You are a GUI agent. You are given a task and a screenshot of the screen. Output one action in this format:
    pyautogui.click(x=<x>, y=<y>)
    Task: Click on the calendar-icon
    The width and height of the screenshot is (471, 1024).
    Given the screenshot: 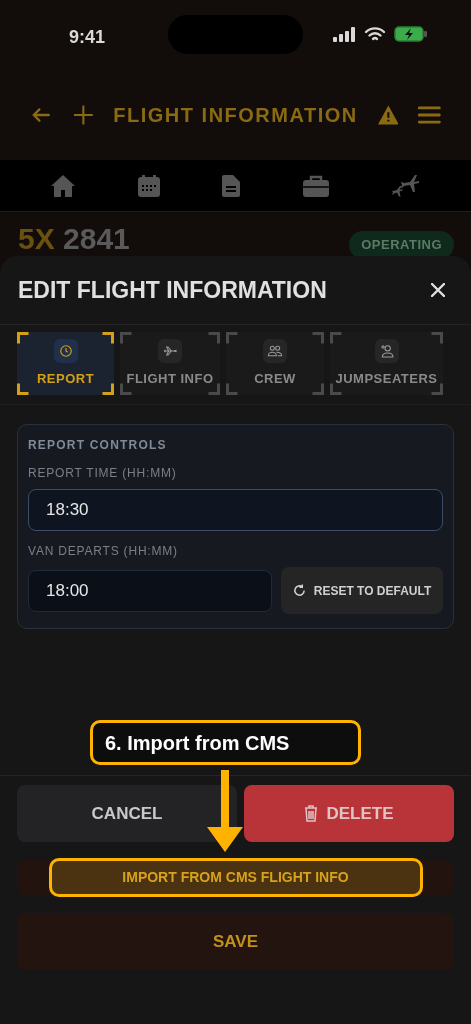 What is the action you would take?
    pyautogui.click(x=148, y=185)
    